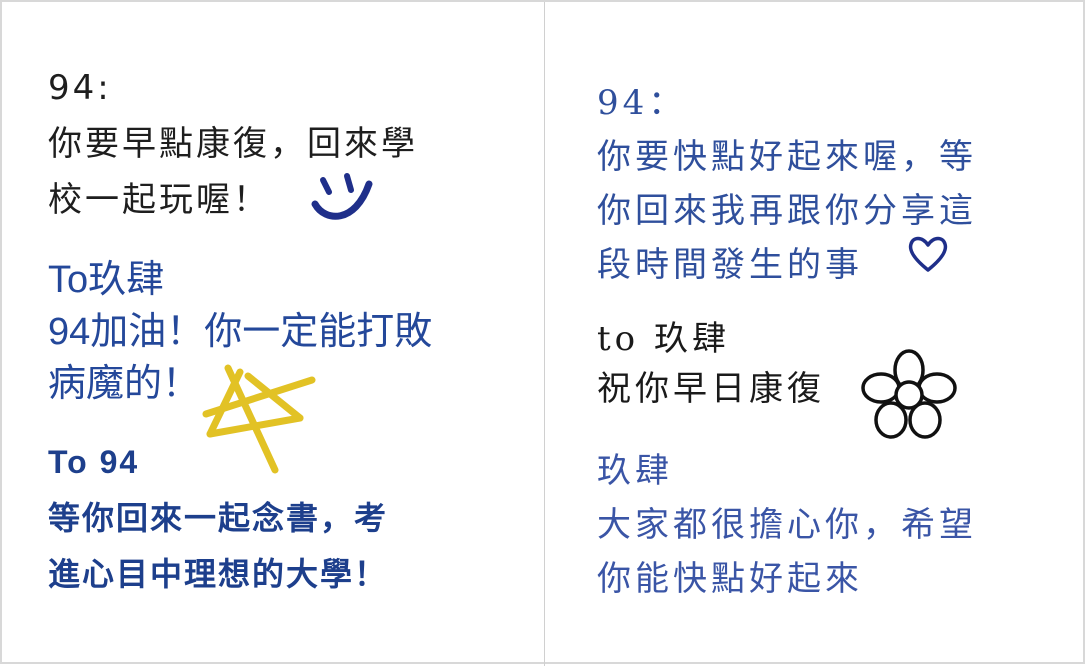 The image size is (1085, 666). Describe the element at coordinates (635, 471) in the screenshot. I see `note-6-line-1: 玖肆` at that location.